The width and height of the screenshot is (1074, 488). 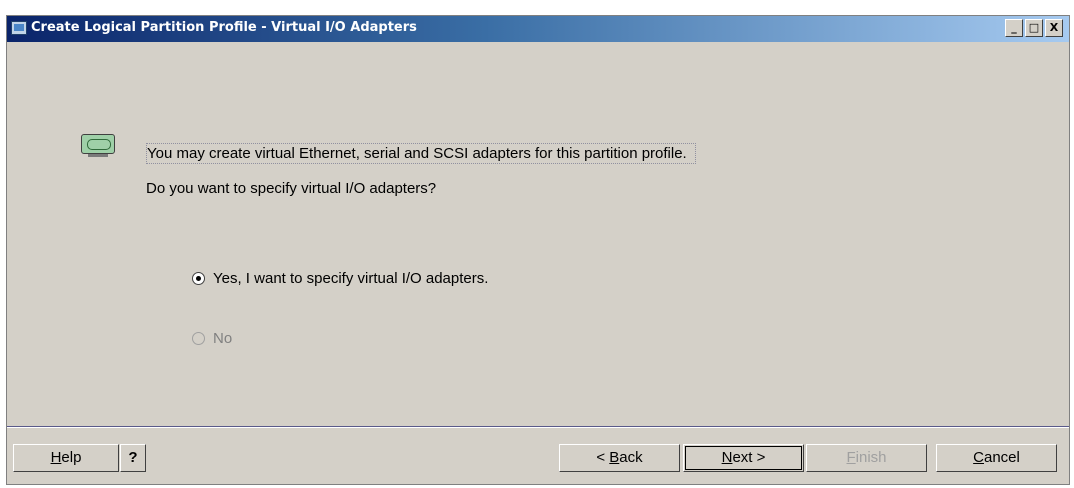 What do you see at coordinates (212, 338) in the screenshot?
I see `option-no: No` at bounding box center [212, 338].